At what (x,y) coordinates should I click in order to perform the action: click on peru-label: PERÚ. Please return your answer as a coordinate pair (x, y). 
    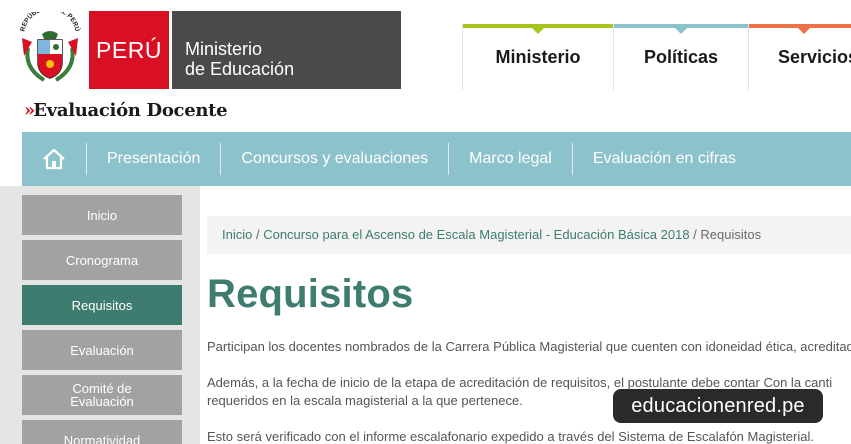
    Looking at the image, I should click on (129, 49).